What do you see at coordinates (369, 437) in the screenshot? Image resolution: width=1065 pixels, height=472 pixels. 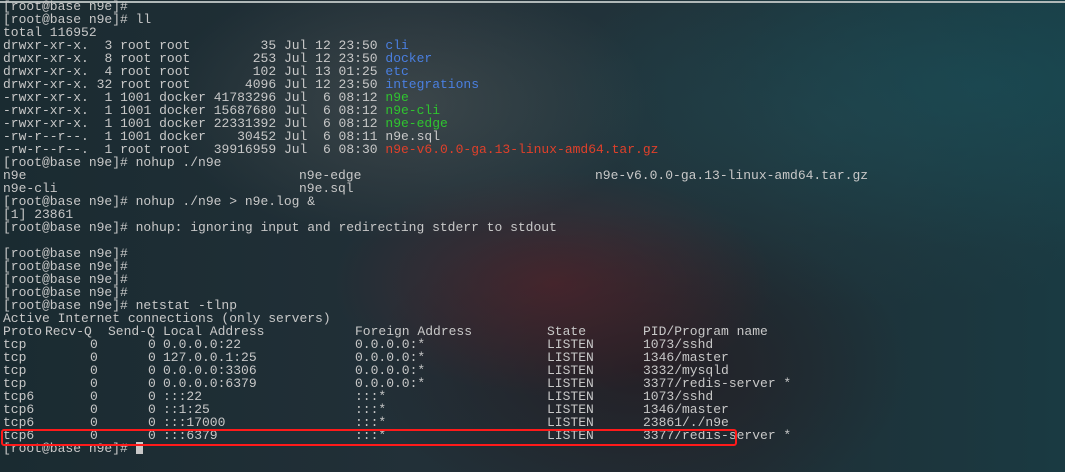 I see `highlight-box` at bounding box center [369, 437].